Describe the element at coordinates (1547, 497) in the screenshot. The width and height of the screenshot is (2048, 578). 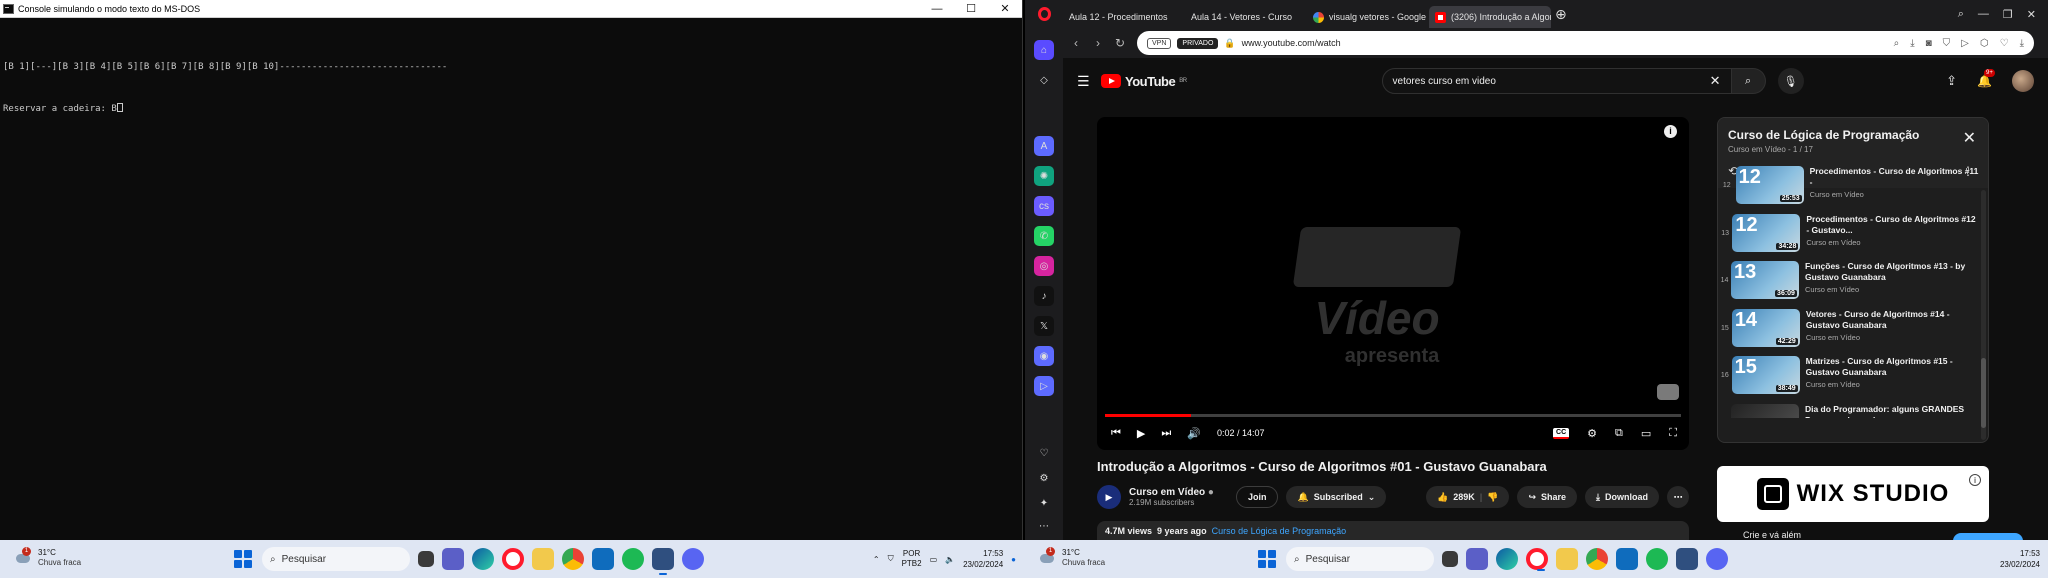
I see `share-button: ↪ Share` at that location.